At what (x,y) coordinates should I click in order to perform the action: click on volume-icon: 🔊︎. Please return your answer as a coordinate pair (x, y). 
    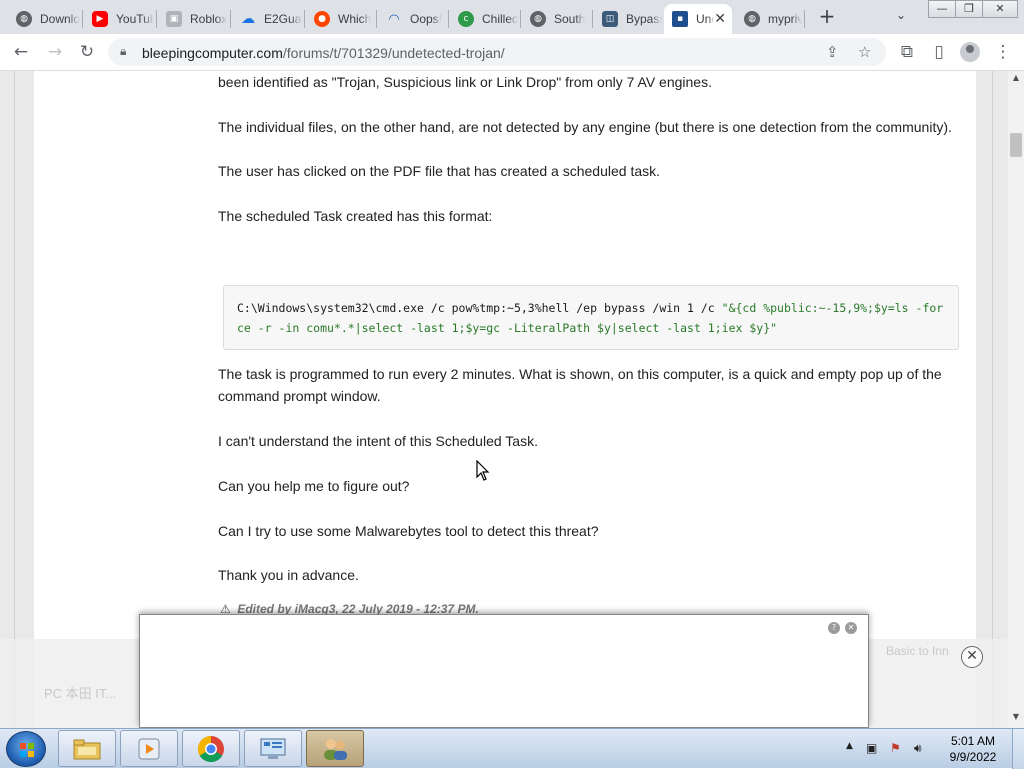
    Looking at the image, I should click on (922, 749).